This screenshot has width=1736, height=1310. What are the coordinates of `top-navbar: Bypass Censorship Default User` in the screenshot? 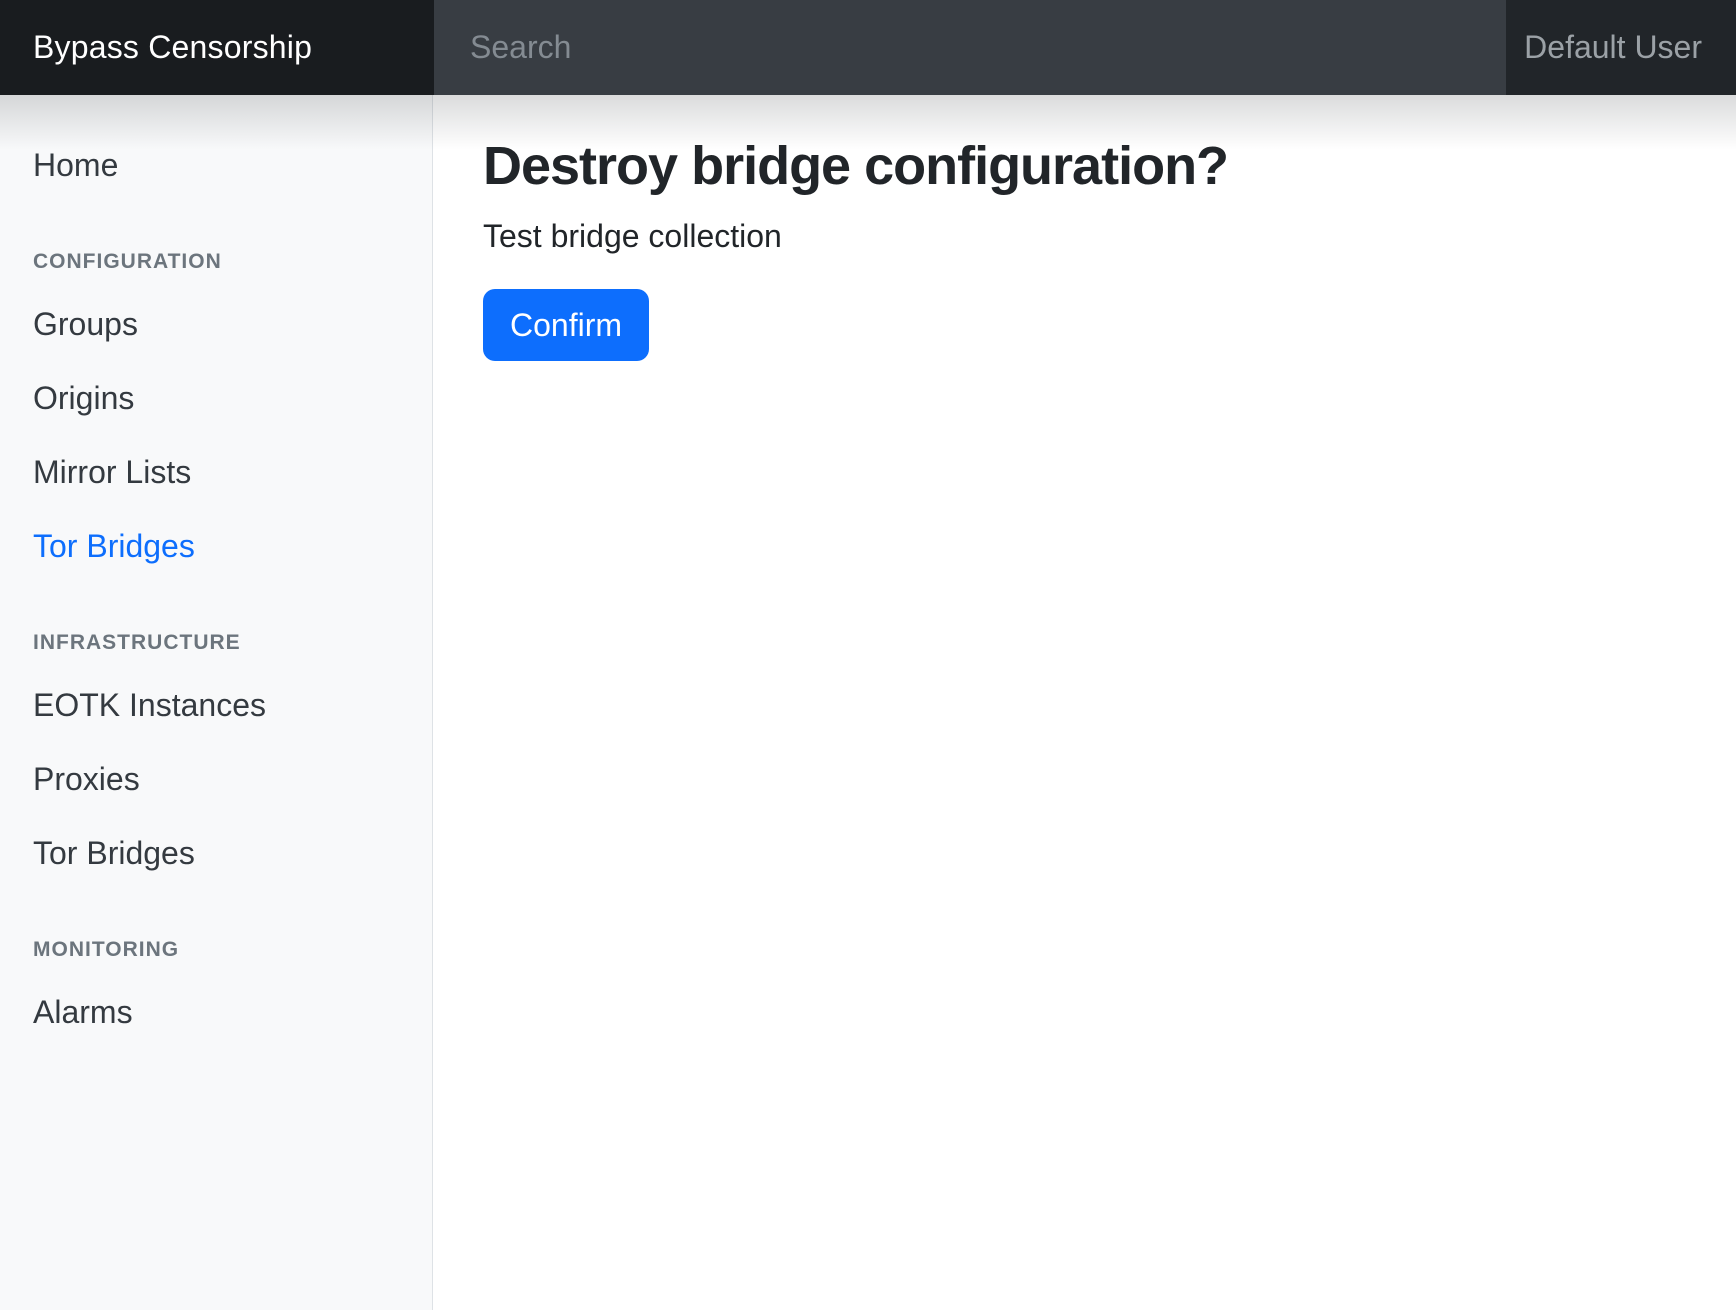 It's located at (868, 47).